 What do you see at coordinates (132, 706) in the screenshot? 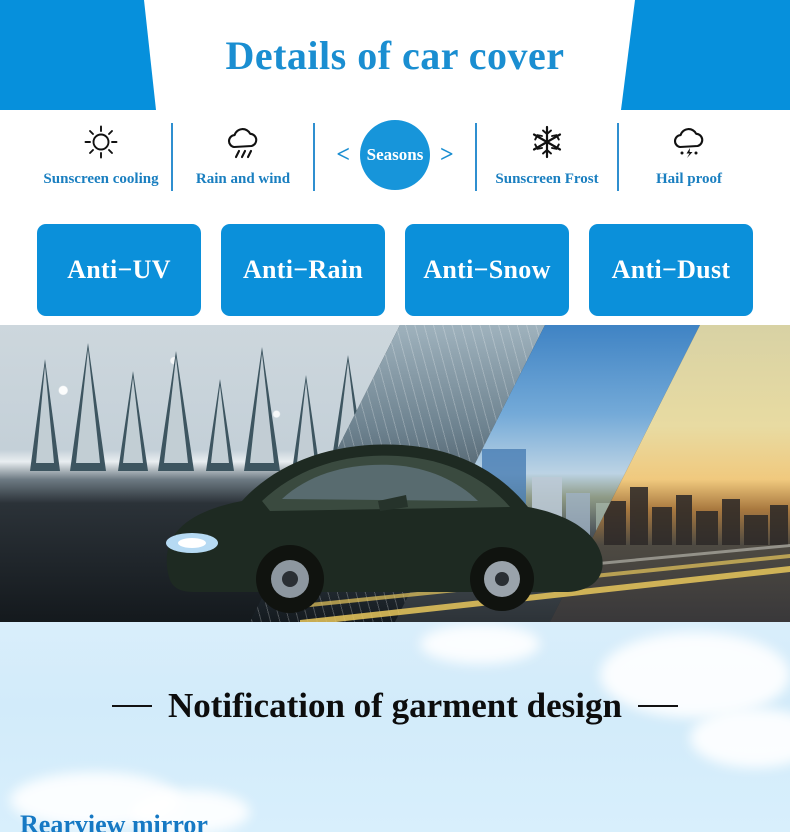
I see `title-dash-left` at bounding box center [132, 706].